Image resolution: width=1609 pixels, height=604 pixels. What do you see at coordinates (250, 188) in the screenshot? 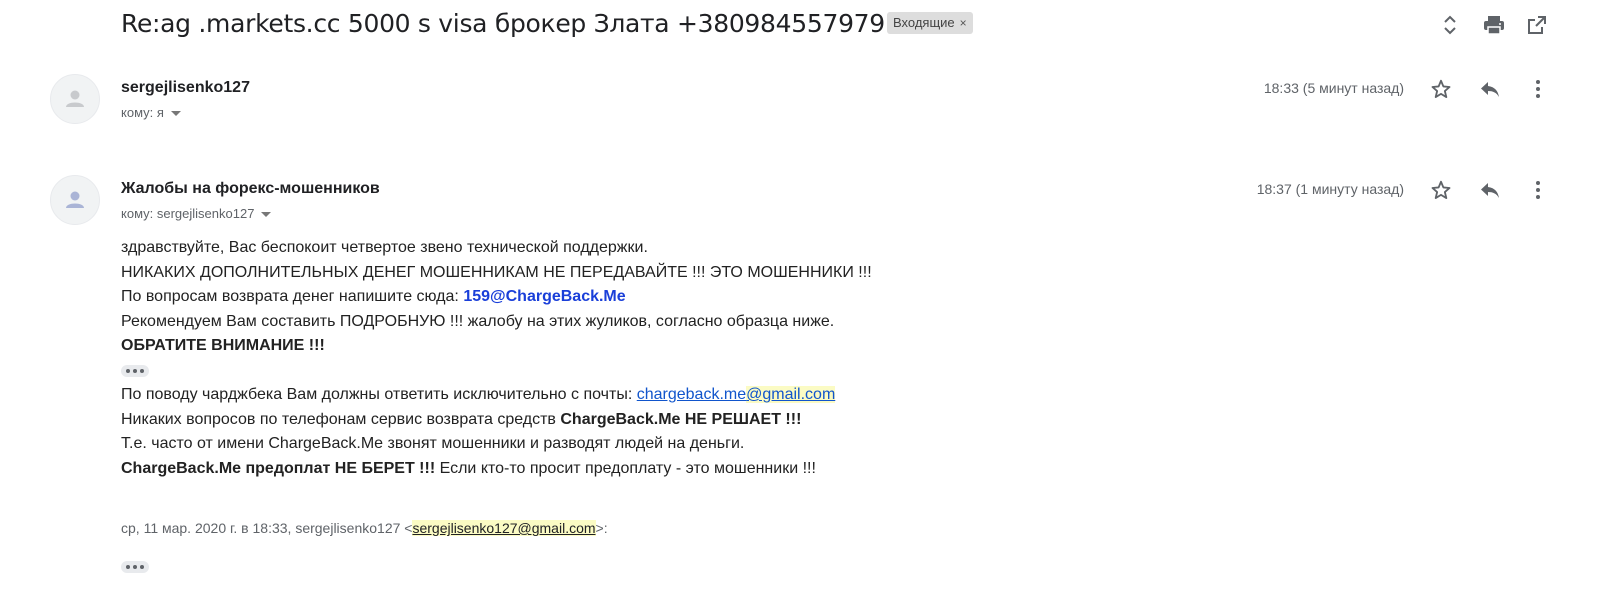
I see `sender-name: Жалобы на форекс-мошенников` at bounding box center [250, 188].